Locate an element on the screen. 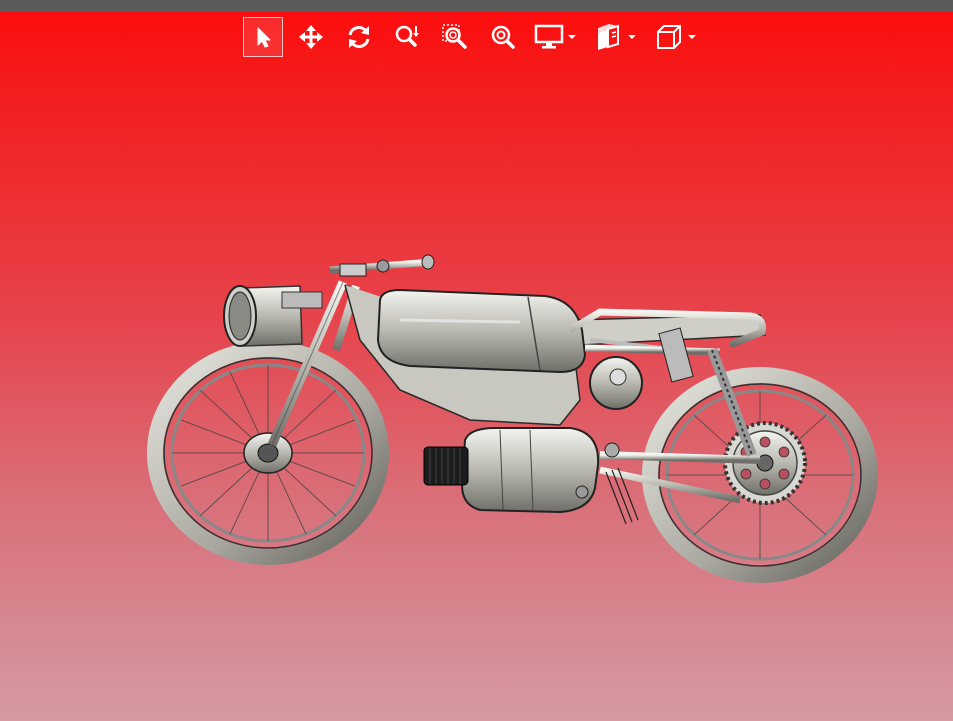  headlight is located at coordinates (273, 316).